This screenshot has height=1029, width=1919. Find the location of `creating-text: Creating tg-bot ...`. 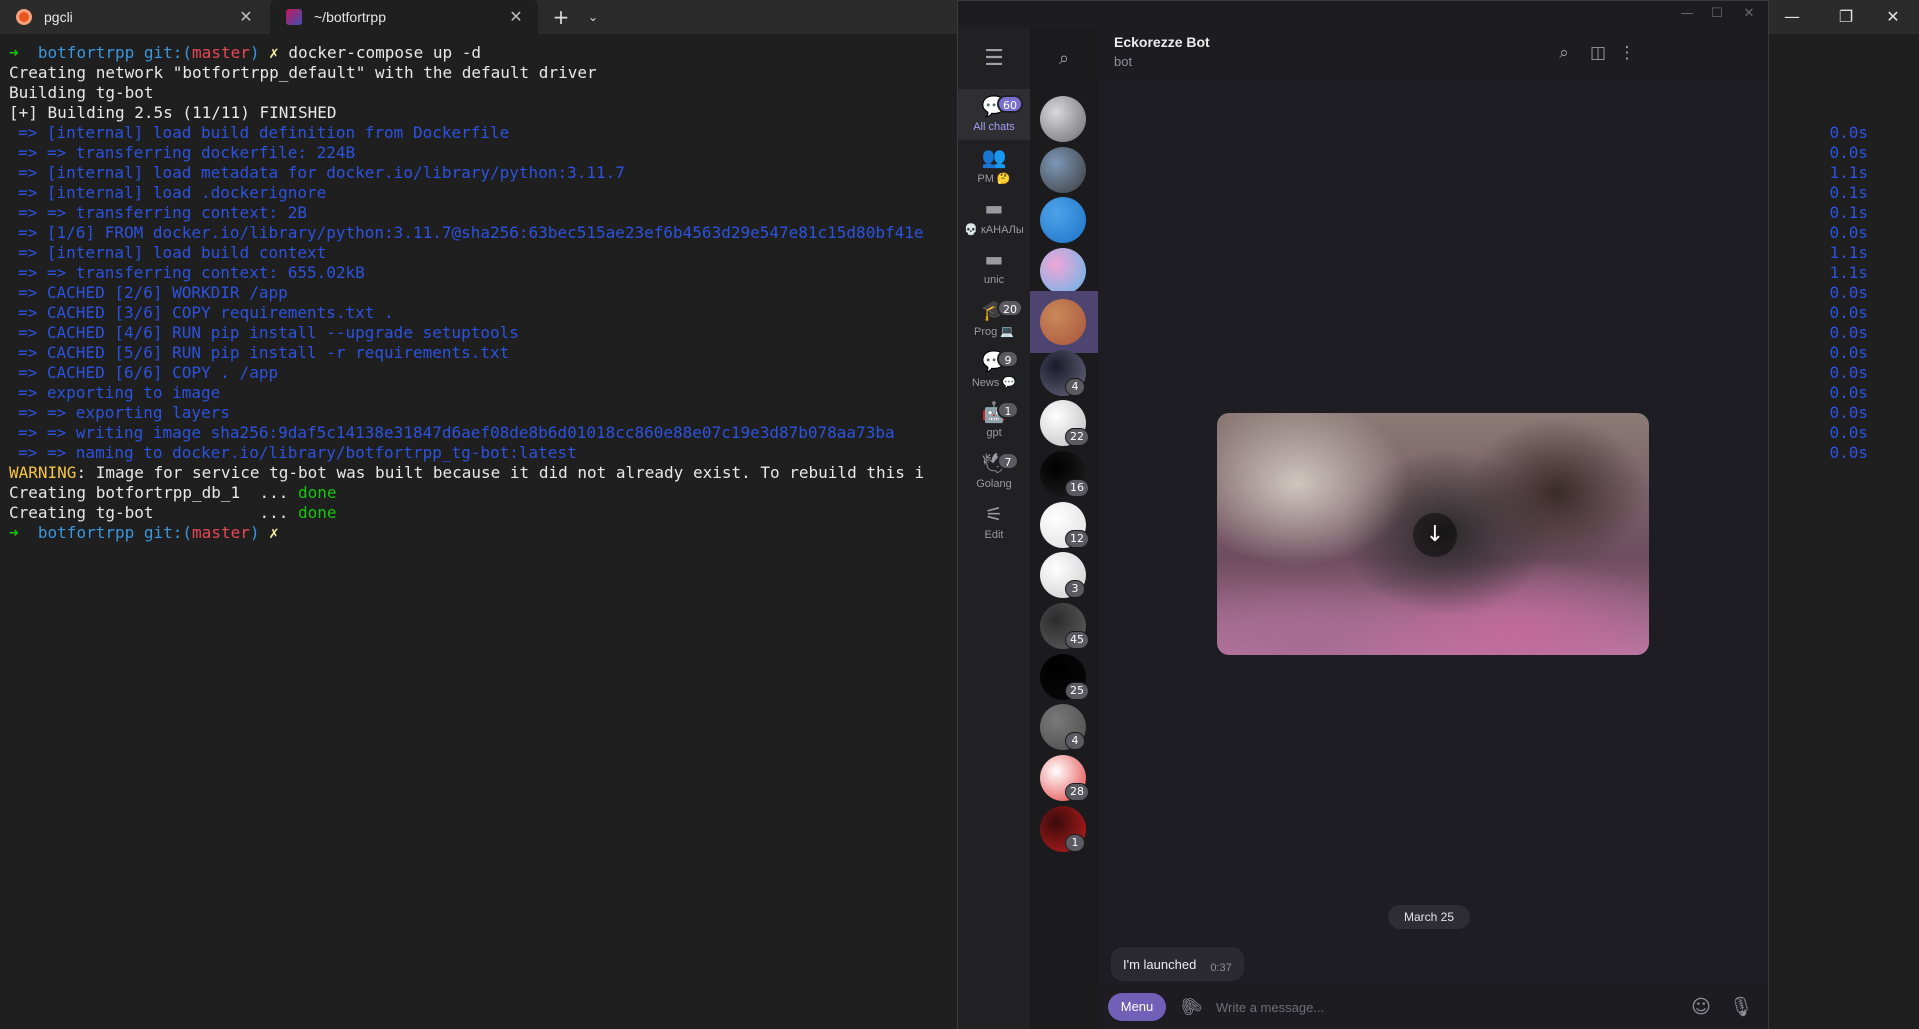

creating-text: Creating tg-bot ... is located at coordinates (153, 512).